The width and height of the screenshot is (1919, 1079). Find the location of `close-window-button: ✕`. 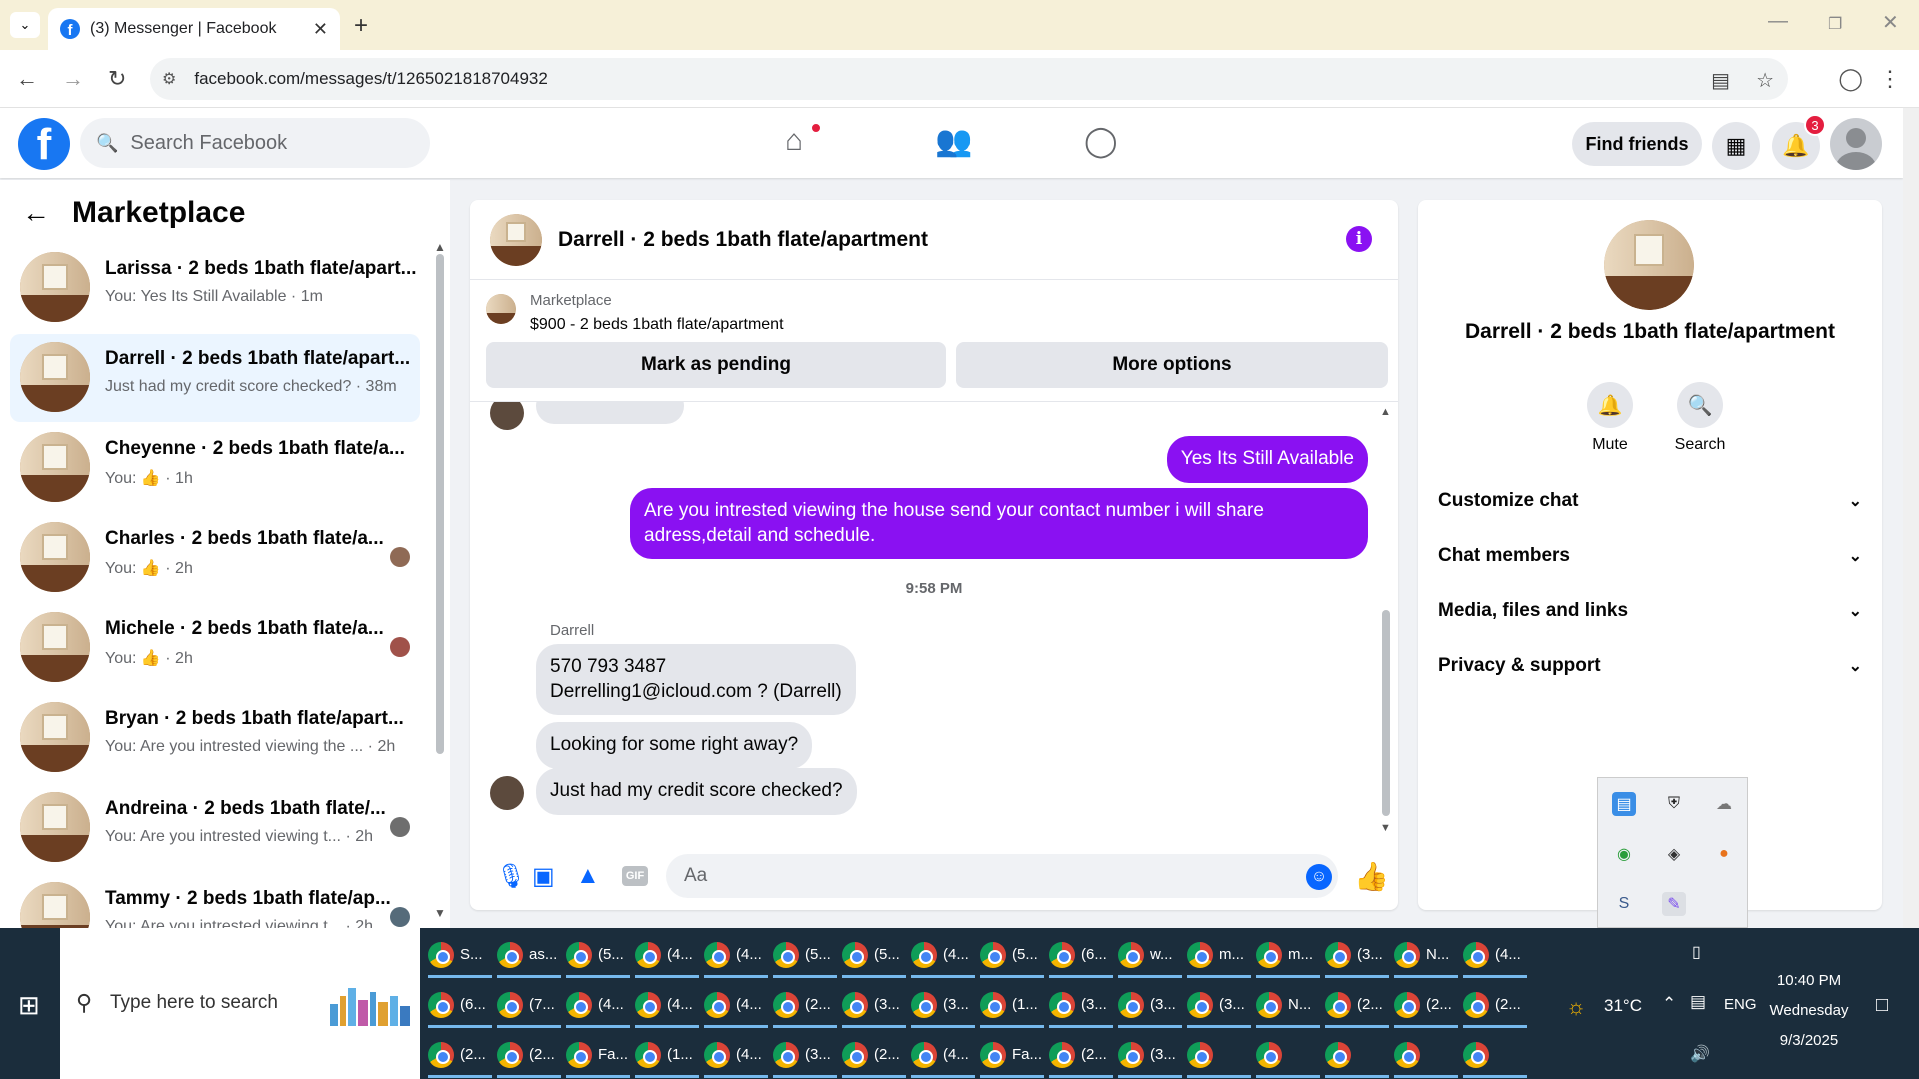

close-window-button: ✕ is located at coordinates (1890, 22).